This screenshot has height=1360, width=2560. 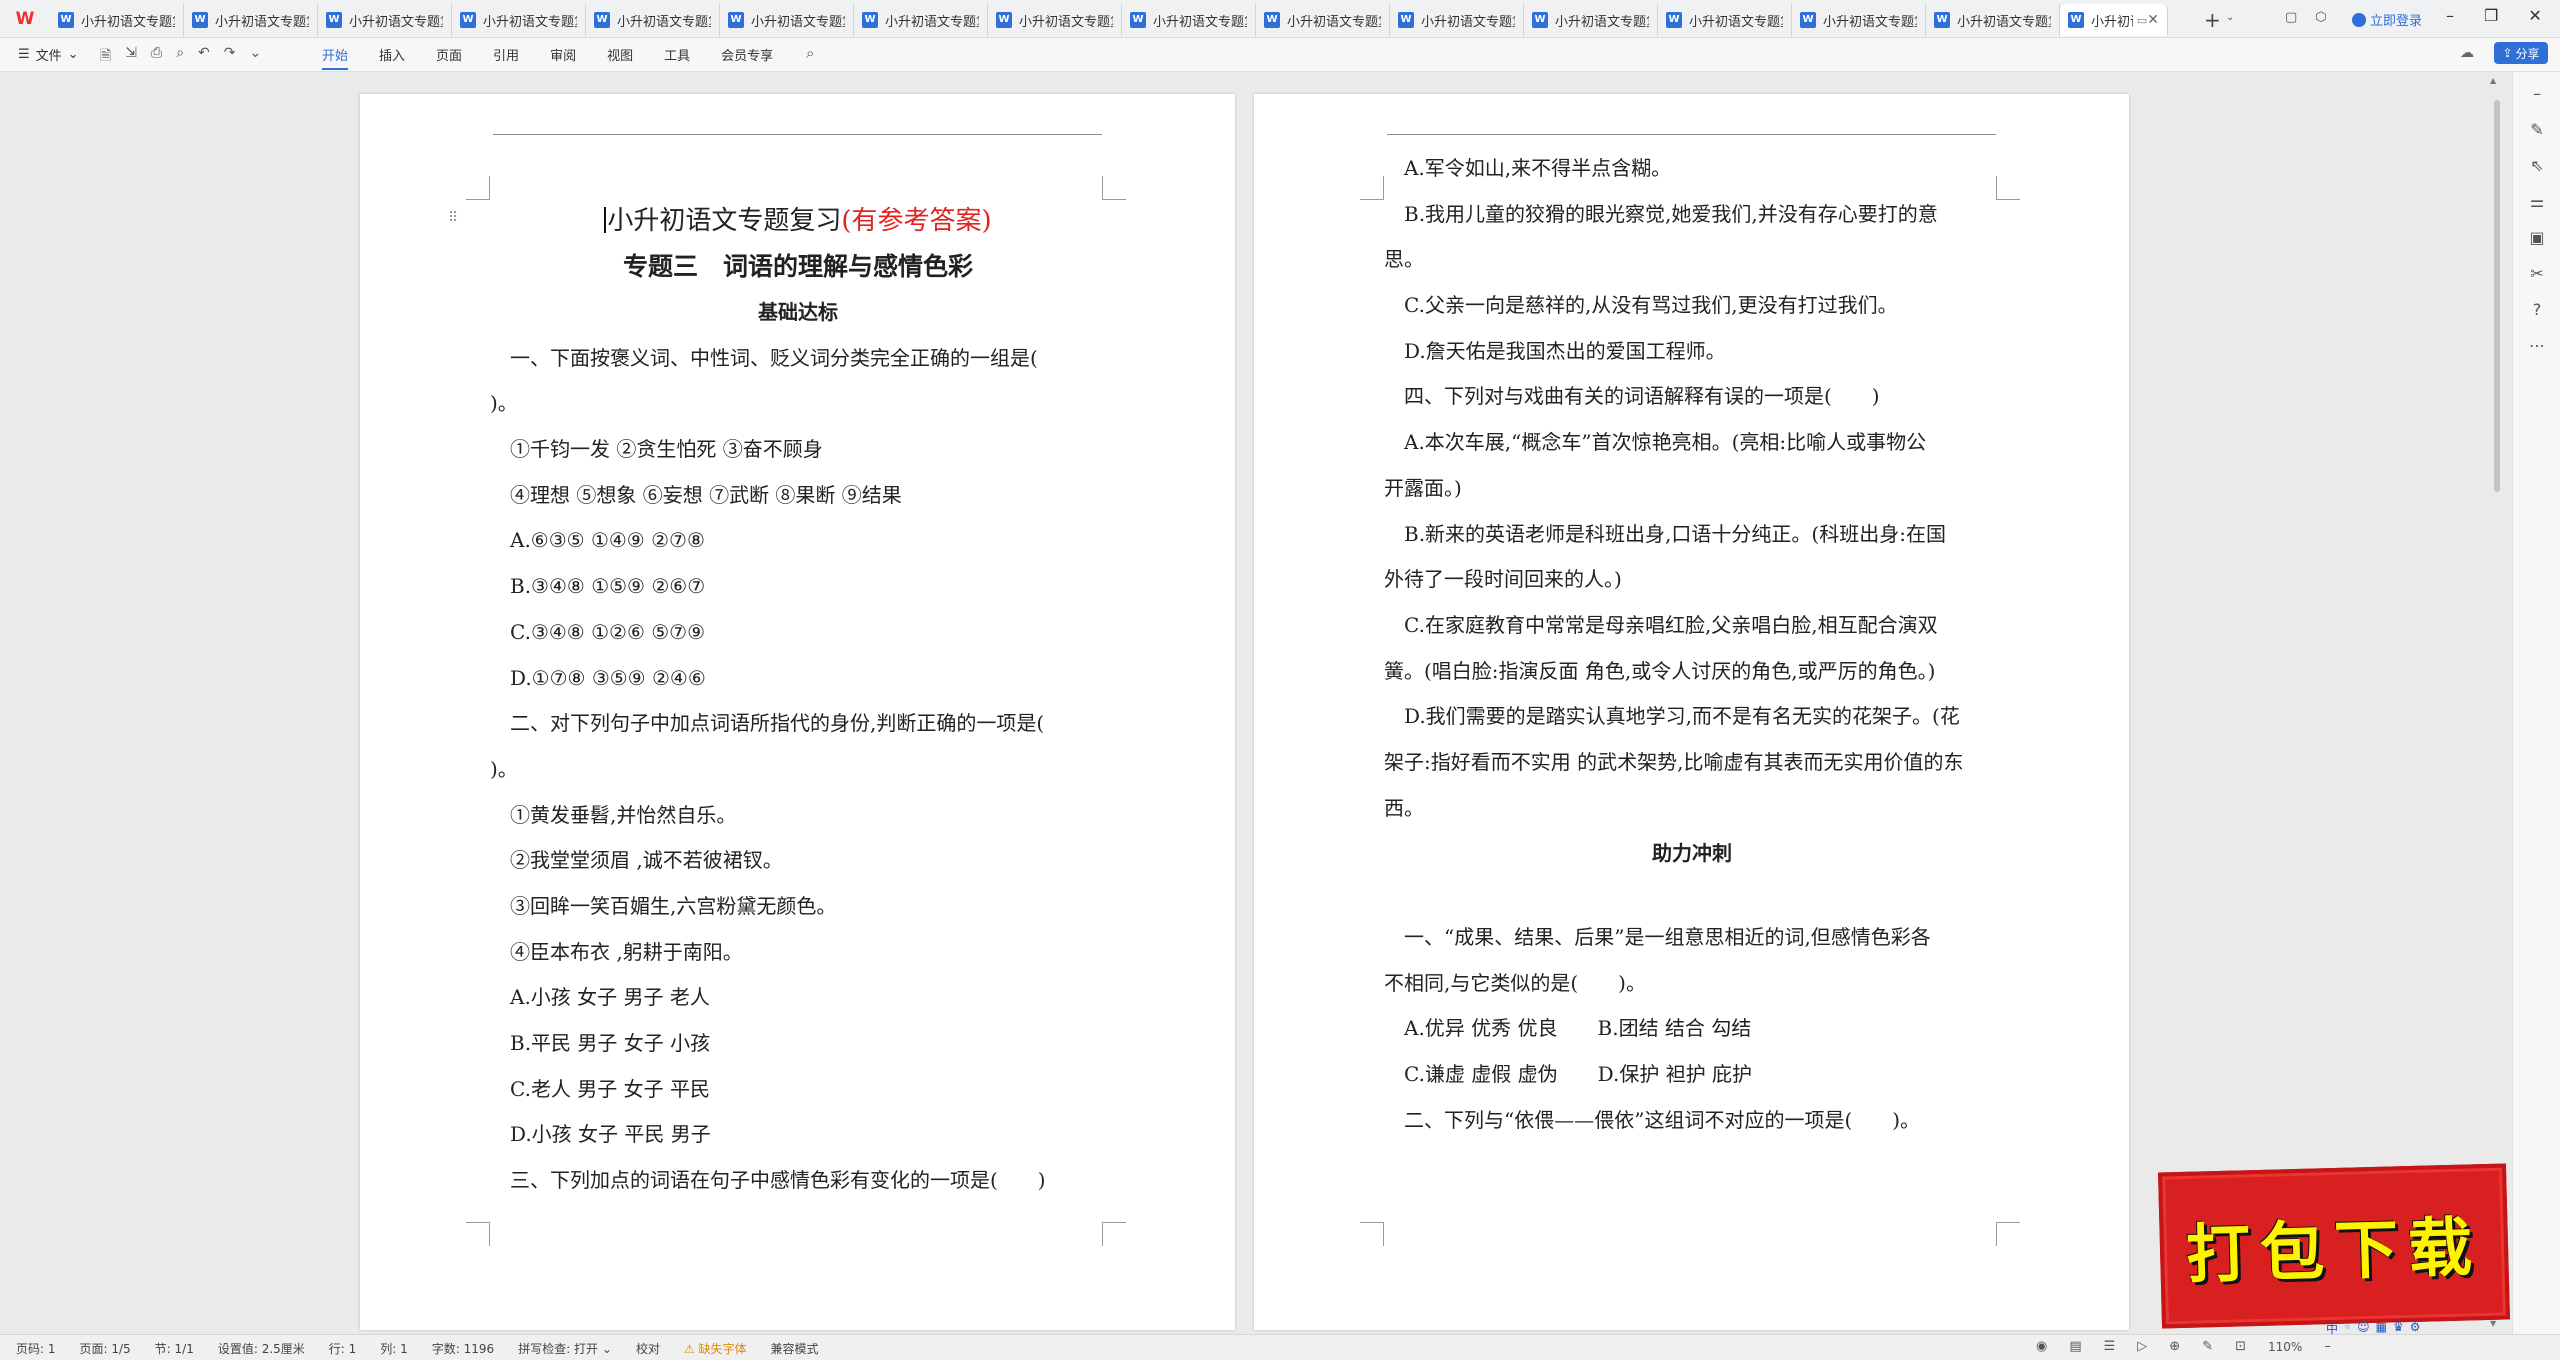 I want to click on cloud-icon: ☁, so click(x=2467, y=53).